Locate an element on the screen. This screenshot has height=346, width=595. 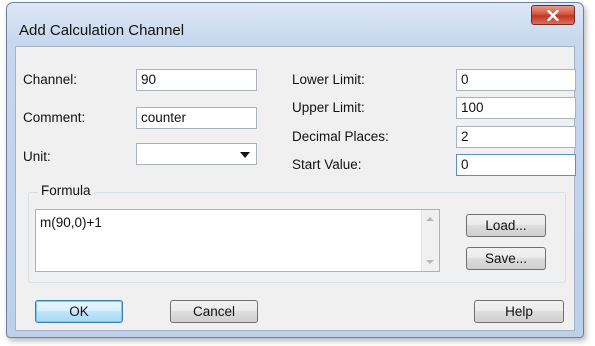
cancel-button: Cancel is located at coordinates (214, 311).